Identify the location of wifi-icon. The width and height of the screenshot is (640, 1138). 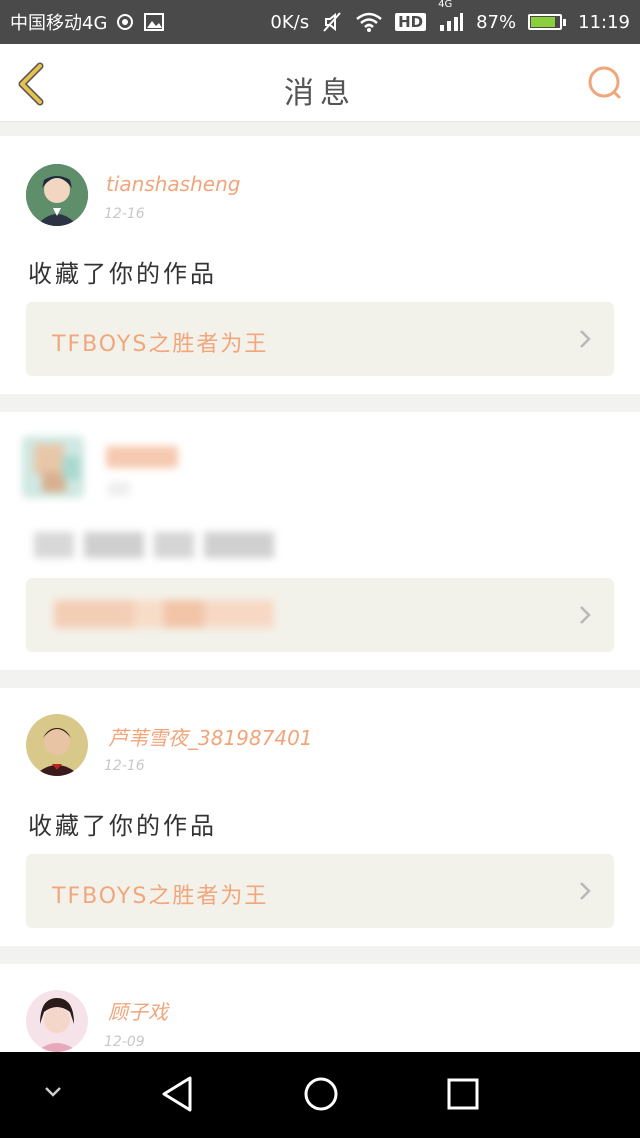
(369, 22).